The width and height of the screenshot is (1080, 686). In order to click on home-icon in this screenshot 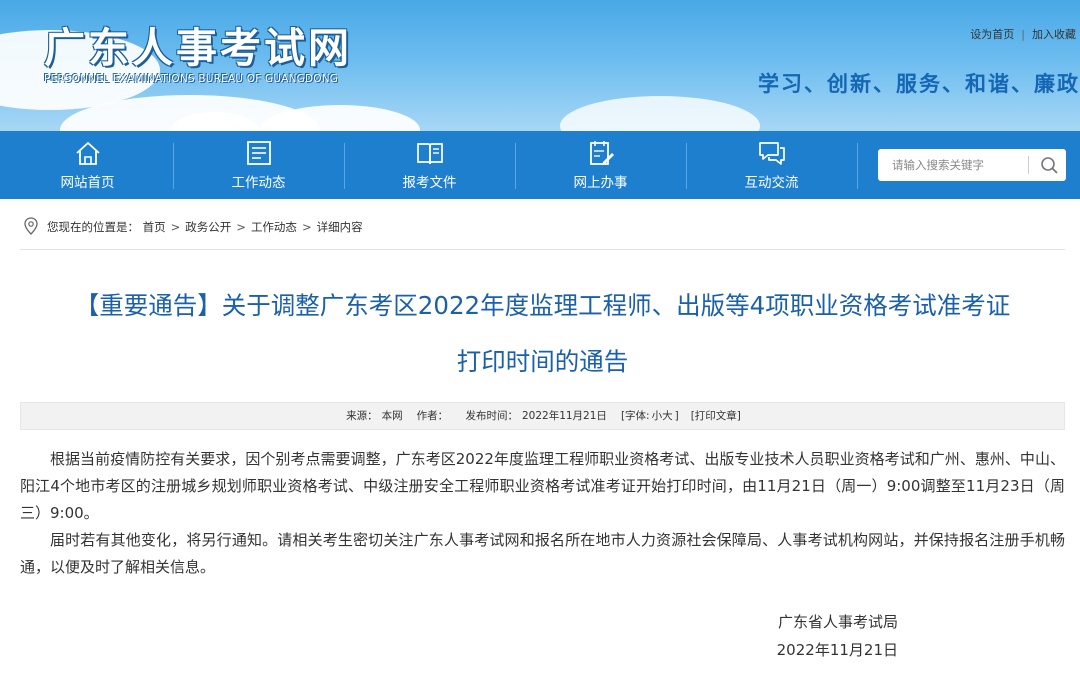, I will do `click(87, 153)`.